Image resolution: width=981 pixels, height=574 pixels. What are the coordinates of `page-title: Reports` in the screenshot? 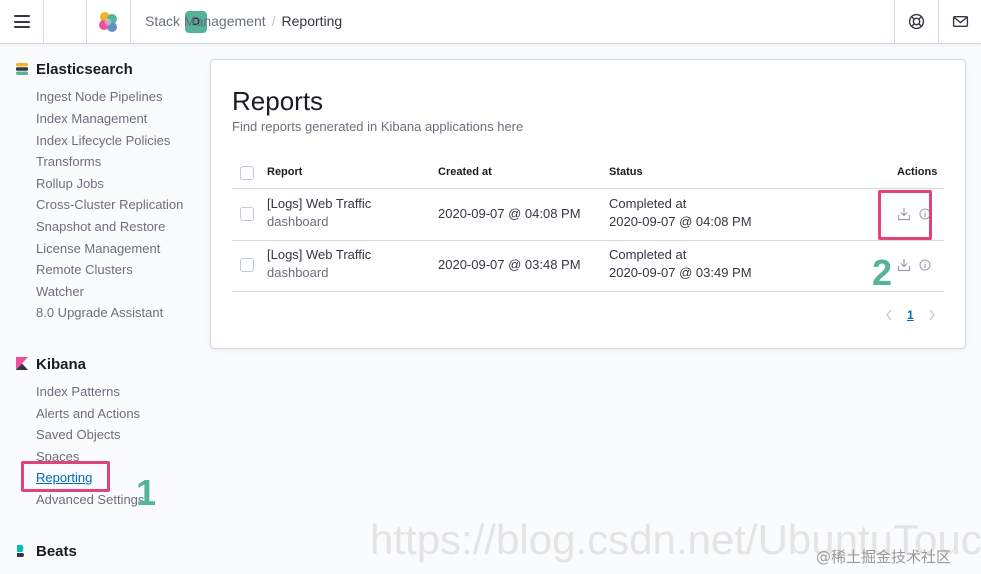 It's located at (278, 101).